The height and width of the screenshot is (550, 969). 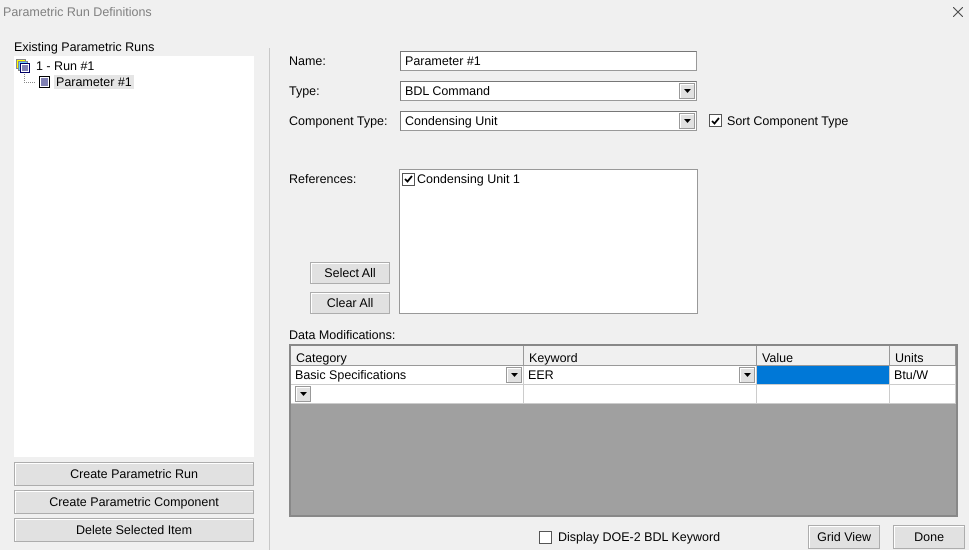 I want to click on type-dropdown: BDL Command, so click(x=548, y=90).